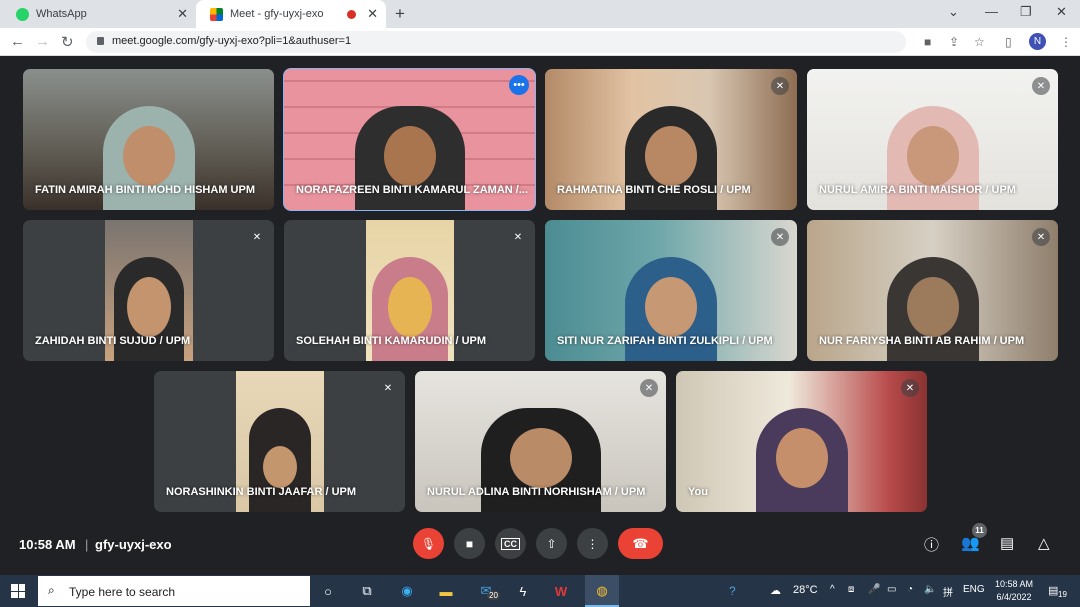 This screenshot has width=1080, height=607. Describe the element at coordinates (953, 12) in the screenshot. I see `tab-search-icon: ⌄` at that location.